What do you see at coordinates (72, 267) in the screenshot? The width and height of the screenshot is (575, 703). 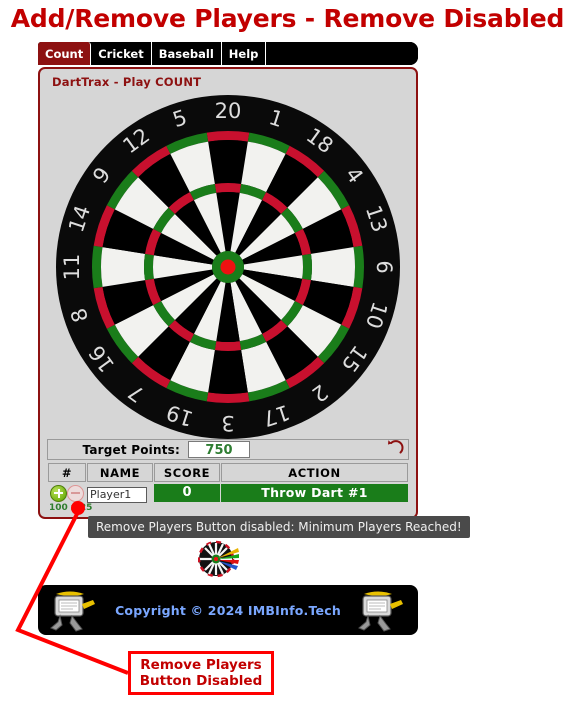 I see `svg-text: 11` at bounding box center [72, 267].